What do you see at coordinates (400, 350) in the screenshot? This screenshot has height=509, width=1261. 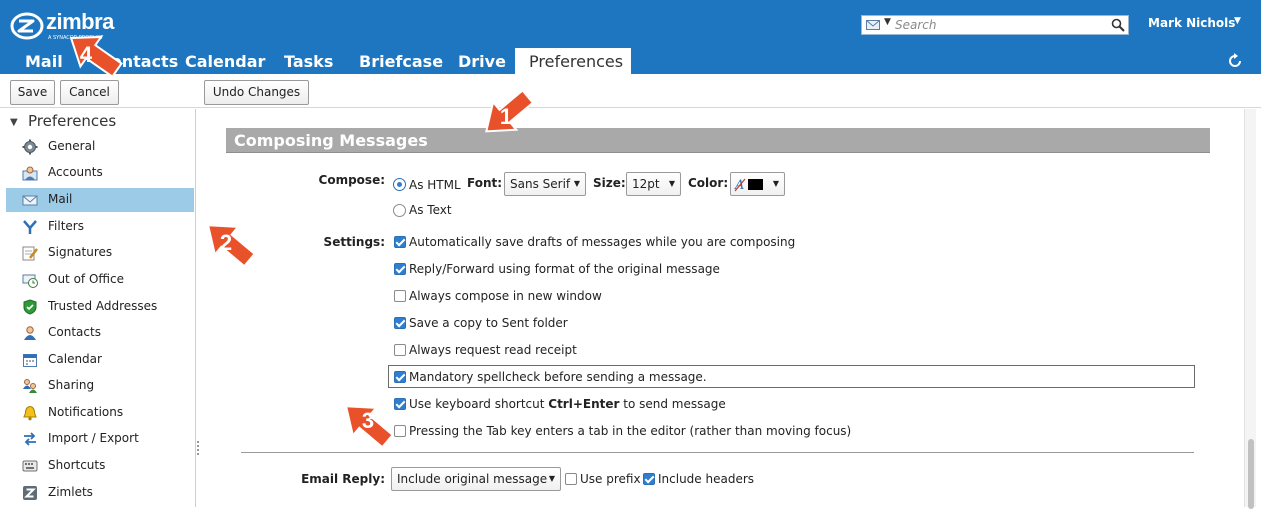 I see `read-receipt-checkbox` at bounding box center [400, 350].